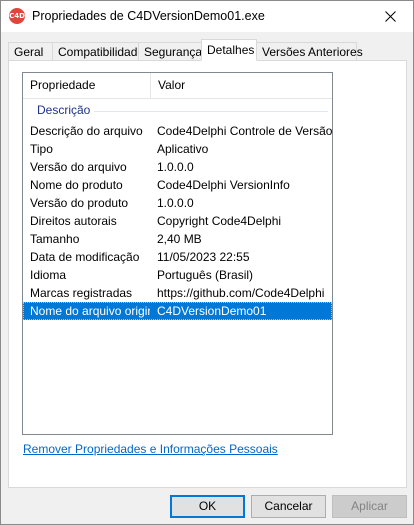 The height and width of the screenshot is (525, 414). I want to click on cancel-button: Cancelar, so click(288, 506).